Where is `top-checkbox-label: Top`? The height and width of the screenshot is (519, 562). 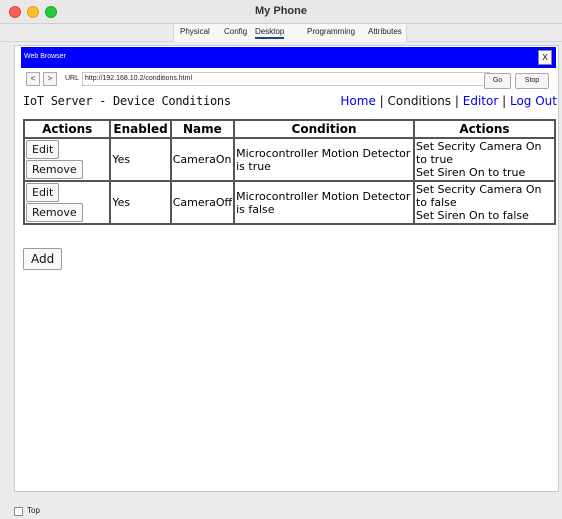
top-checkbox-label: Top is located at coordinates (33, 510).